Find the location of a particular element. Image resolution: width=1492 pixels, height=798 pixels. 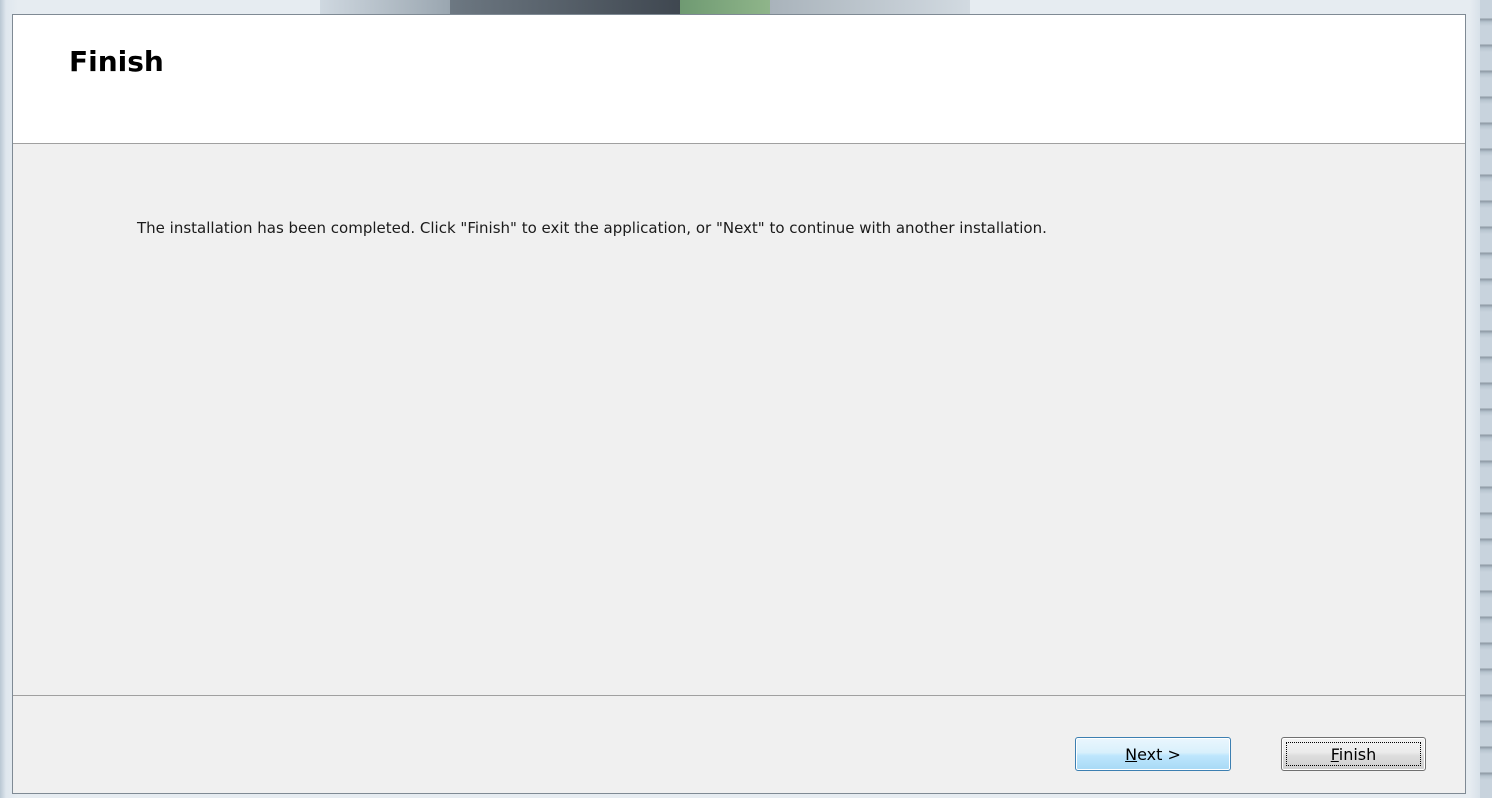

finish-label-rest: inish is located at coordinates (1357, 754).